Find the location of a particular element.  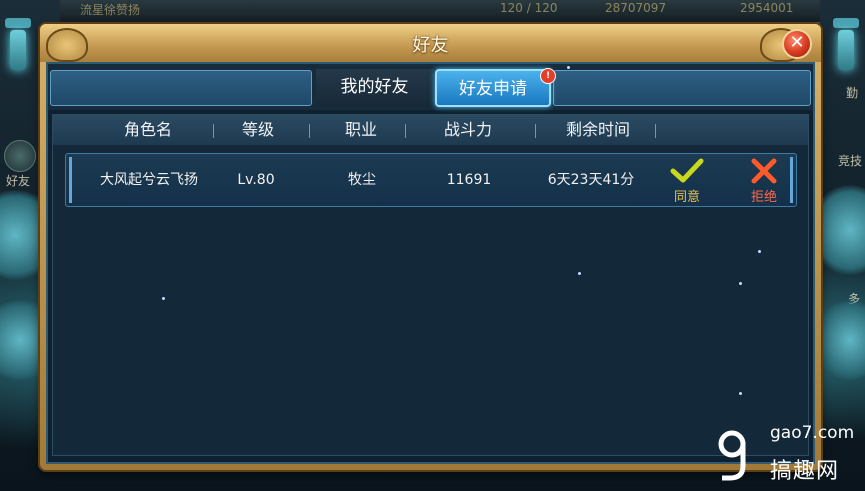

tab-my-friends: 我的好友 is located at coordinates (374, 88).